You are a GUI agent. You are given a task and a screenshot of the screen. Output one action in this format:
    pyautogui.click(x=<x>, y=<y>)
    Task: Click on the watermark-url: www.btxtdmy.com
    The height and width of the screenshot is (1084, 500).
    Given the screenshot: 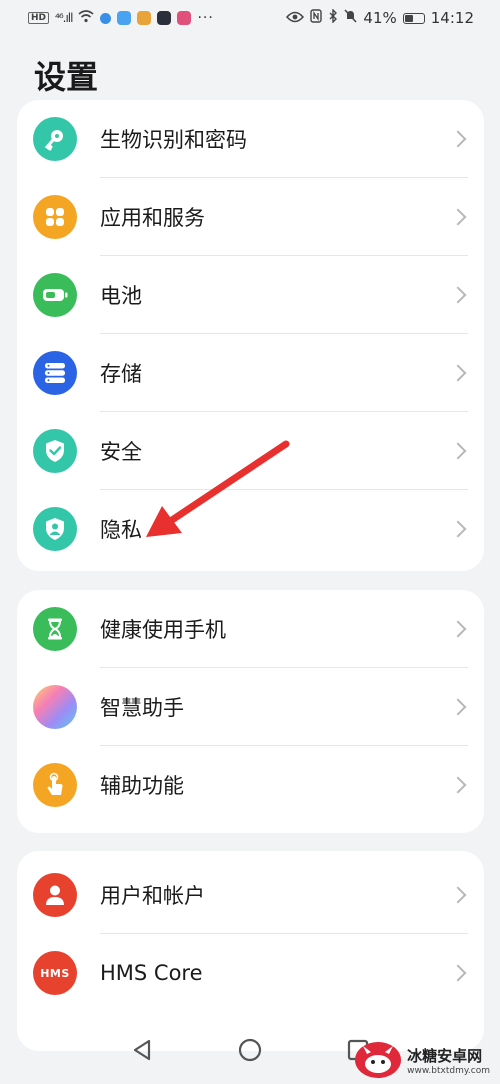 What is the action you would take?
    pyautogui.click(x=448, y=1070)
    